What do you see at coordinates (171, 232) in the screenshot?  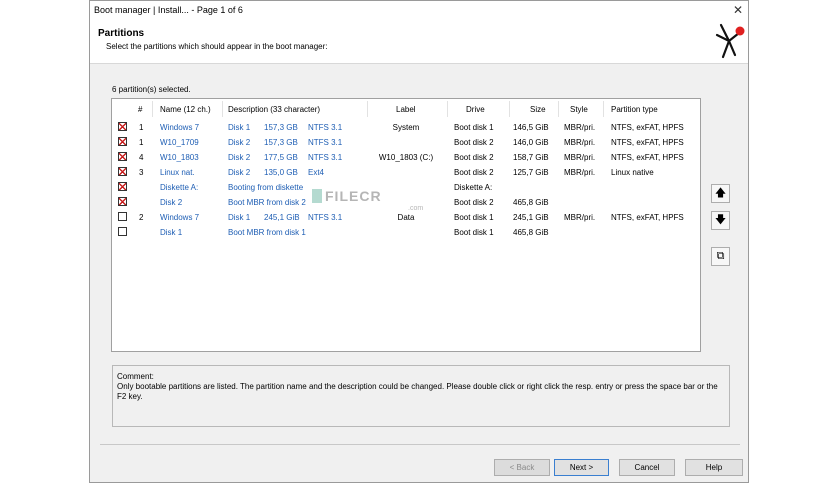 I see `row-name: Disk 1` at bounding box center [171, 232].